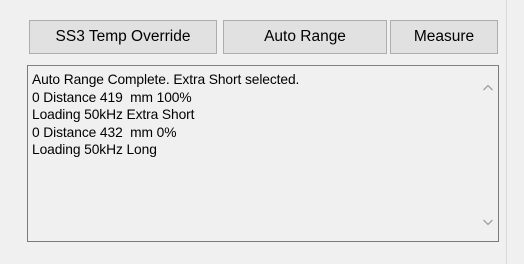 The width and height of the screenshot is (524, 264). Describe the element at coordinates (94, 149) in the screenshot. I see `log-line: Loading 50kHz Long` at that location.